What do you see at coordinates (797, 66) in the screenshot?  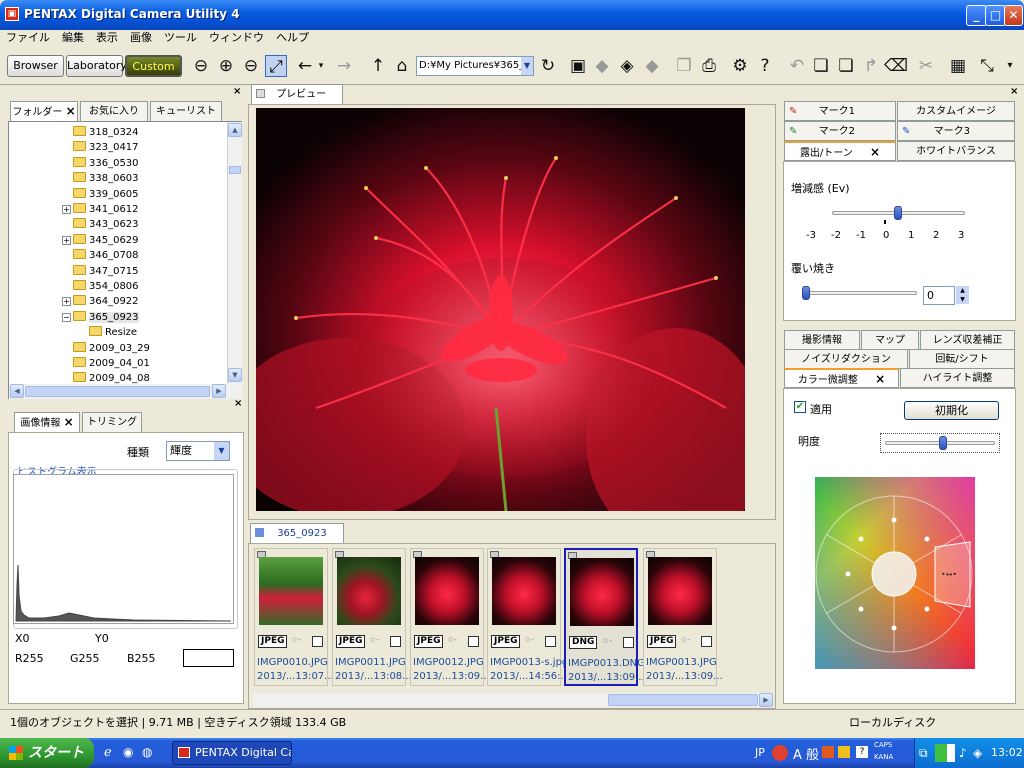 I see `undo-icon: ↶` at bounding box center [797, 66].